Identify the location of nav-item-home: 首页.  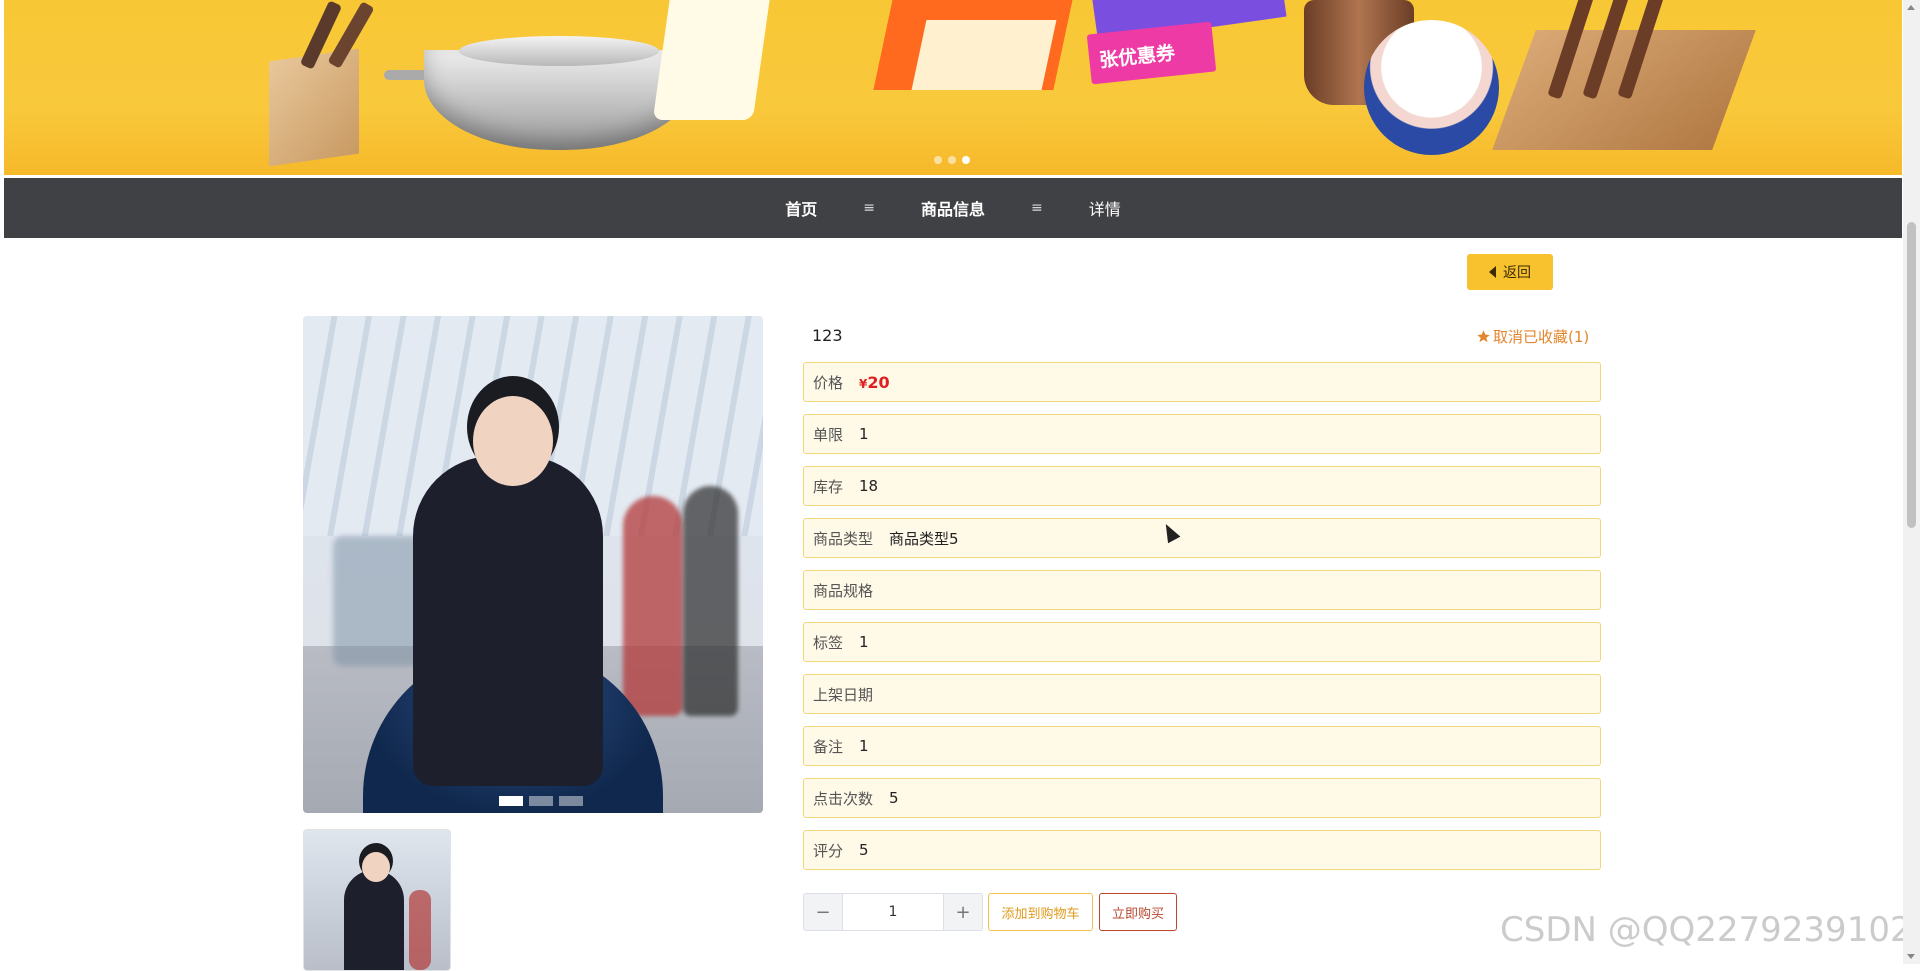
(801, 208).